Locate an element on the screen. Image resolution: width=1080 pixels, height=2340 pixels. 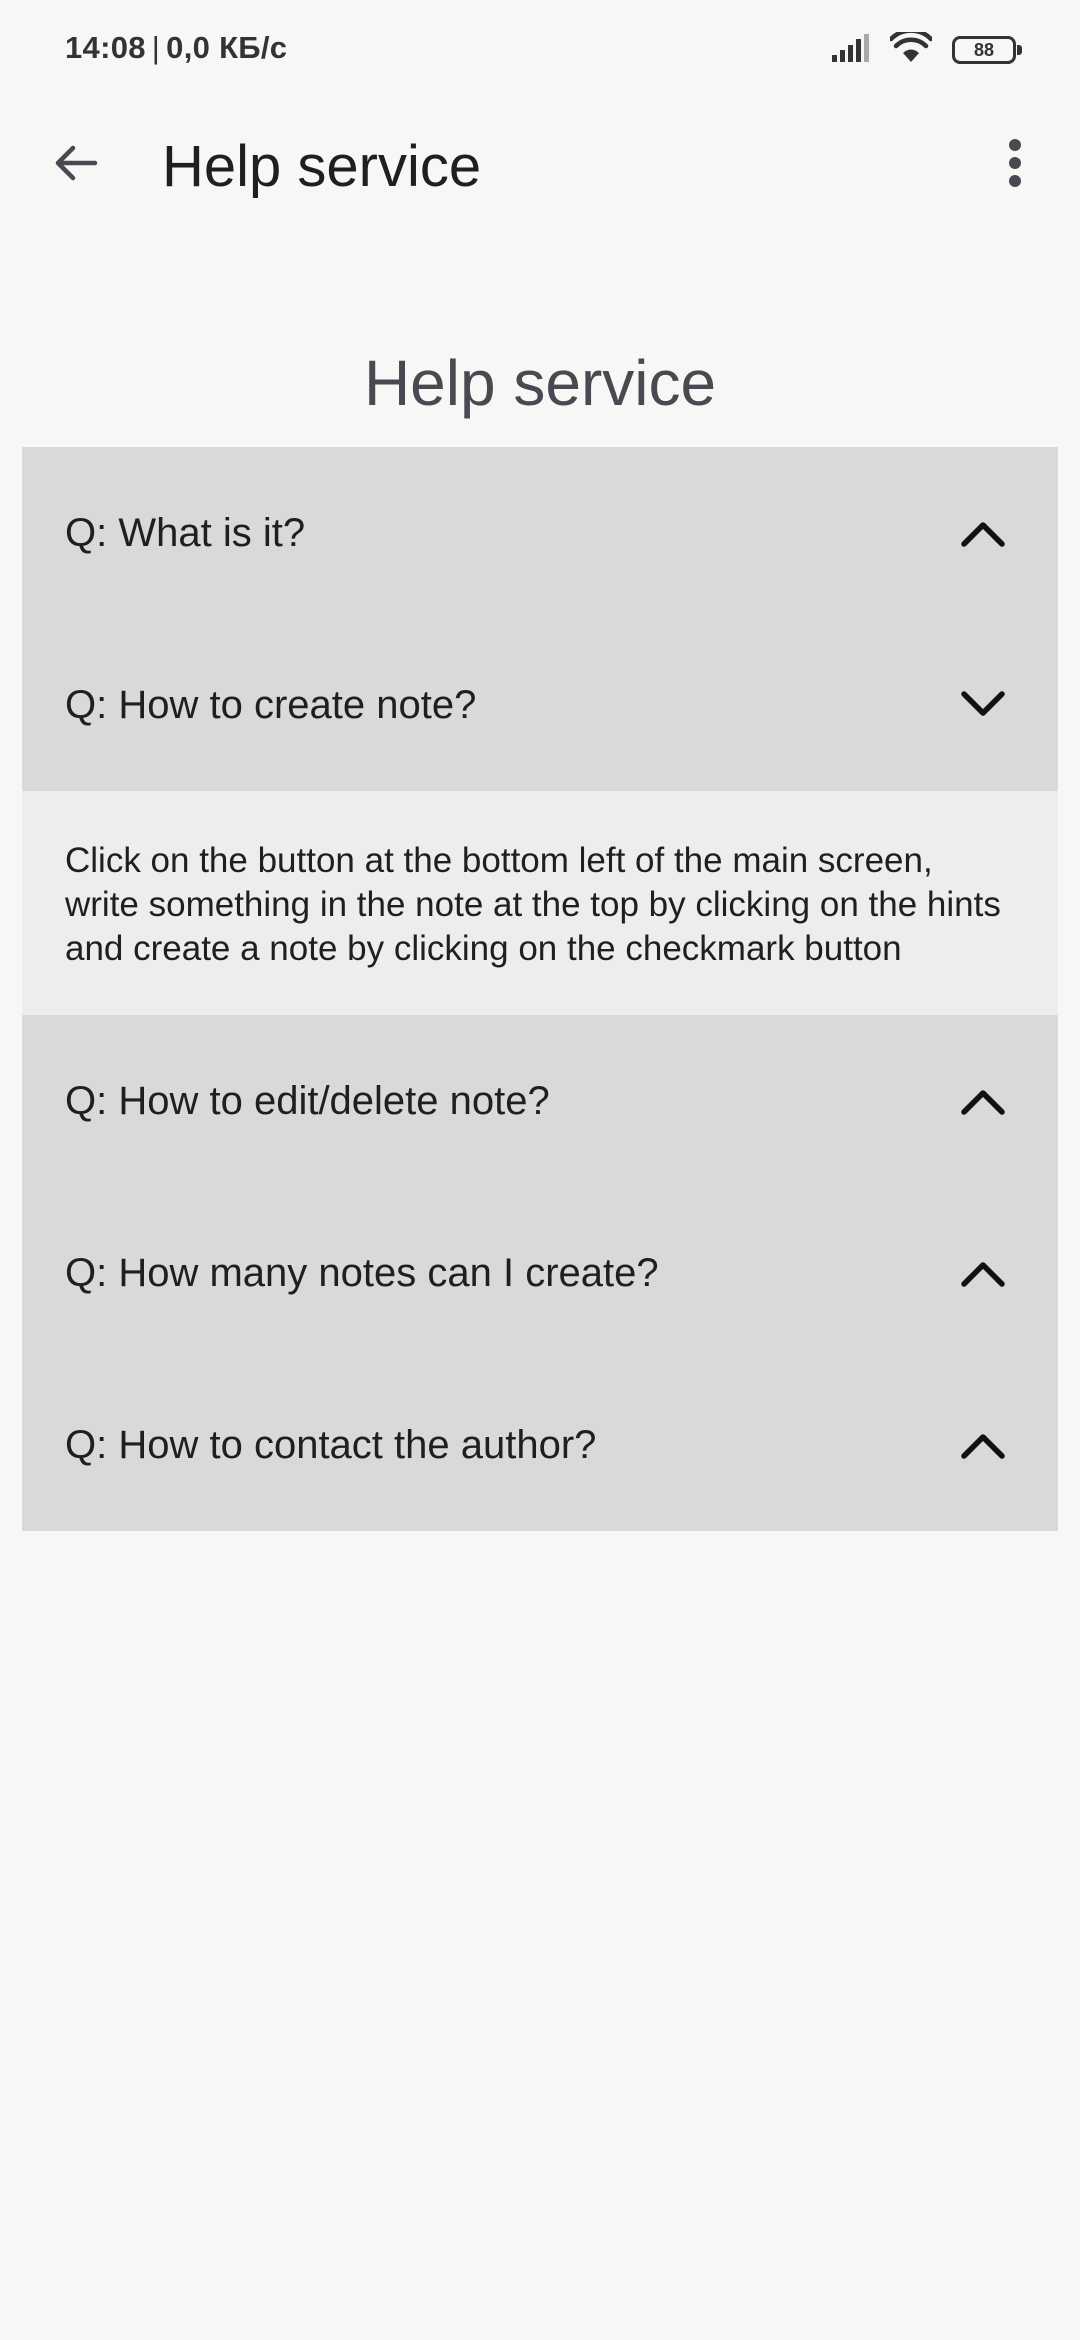
faq-question-text: Q: How to contact the author? is located at coordinates (331, 1444).